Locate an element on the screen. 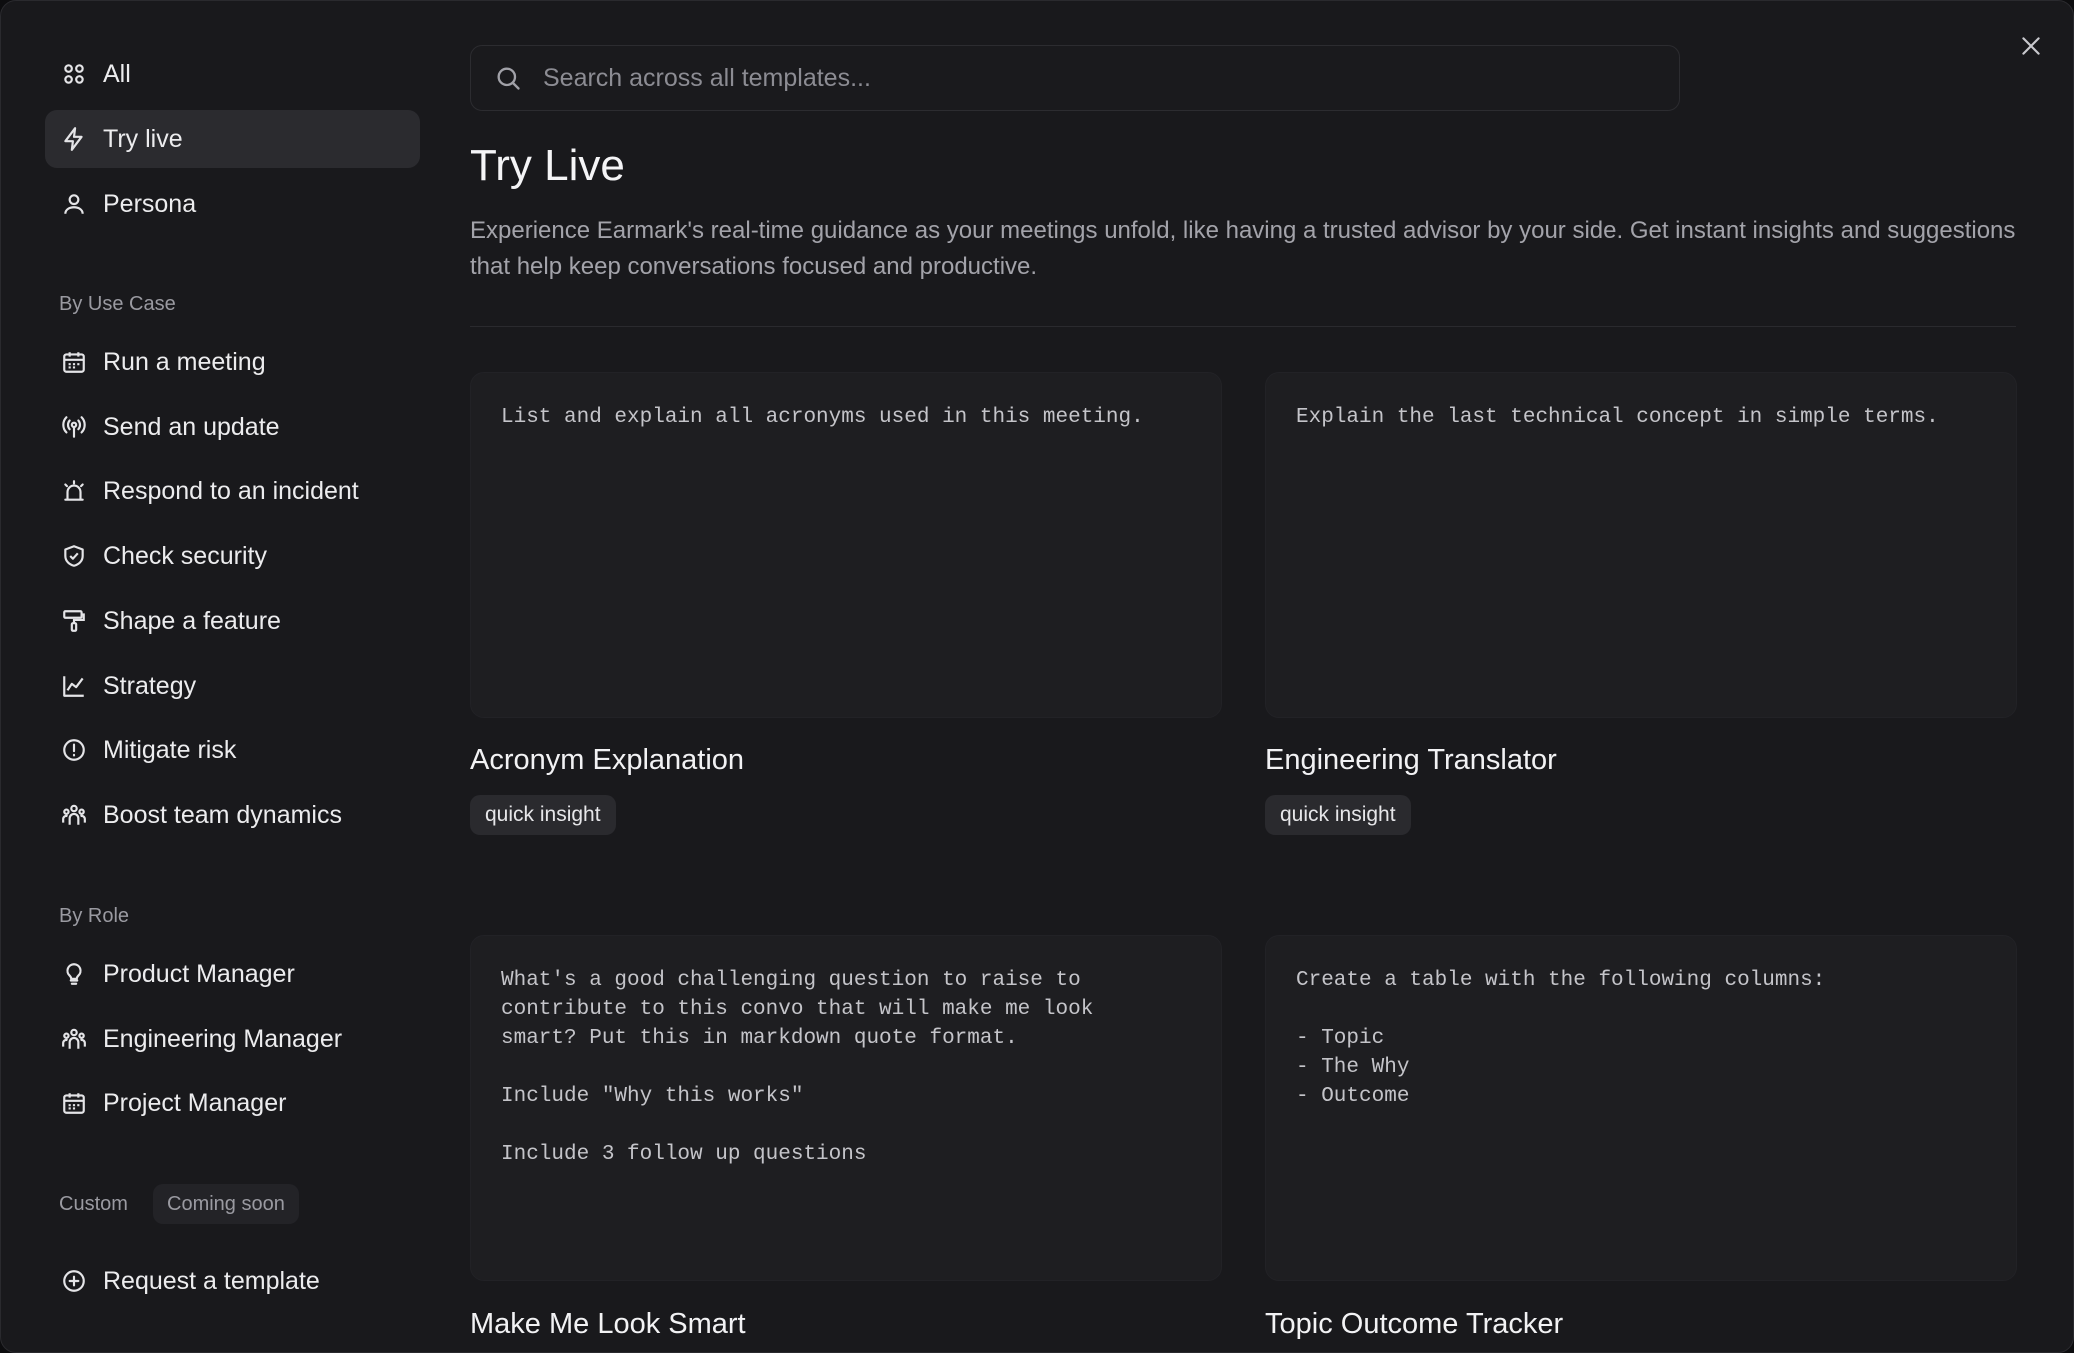 Image resolution: width=2074 pixels, height=1353 pixels. section-header-custom: Custom is located at coordinates (93, 1204).